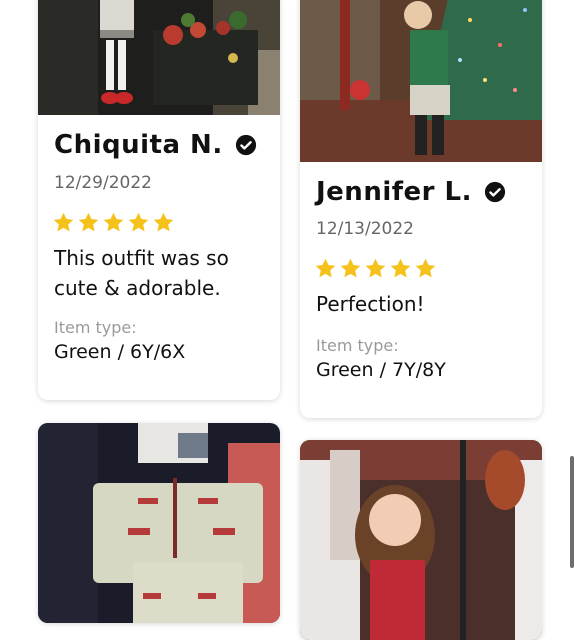 The height and width of the screenshot is (640, 580). What do you see at coordinates (394, 192) in the screenshot?
I see `reviewer-name: Jennifer L.` at bounding box center [394, 192].